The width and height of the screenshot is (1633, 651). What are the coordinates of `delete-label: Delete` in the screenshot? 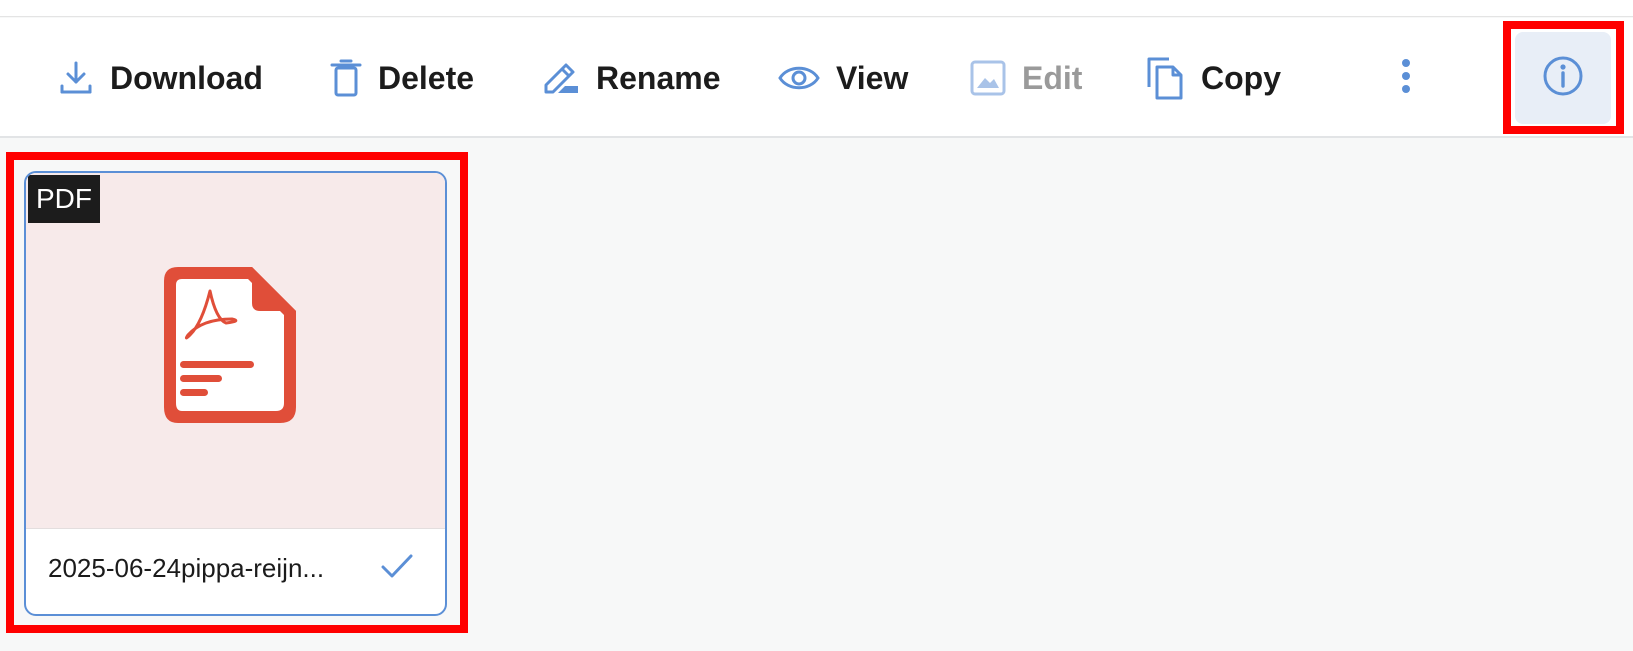 It's located at (426, 77).